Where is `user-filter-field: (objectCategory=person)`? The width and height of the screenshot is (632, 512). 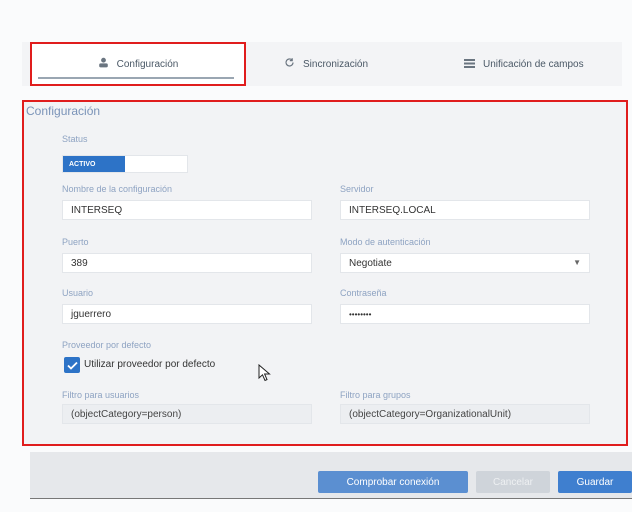
user-filter-field: (objectCategory=person) is located at coordinates (187, 414).